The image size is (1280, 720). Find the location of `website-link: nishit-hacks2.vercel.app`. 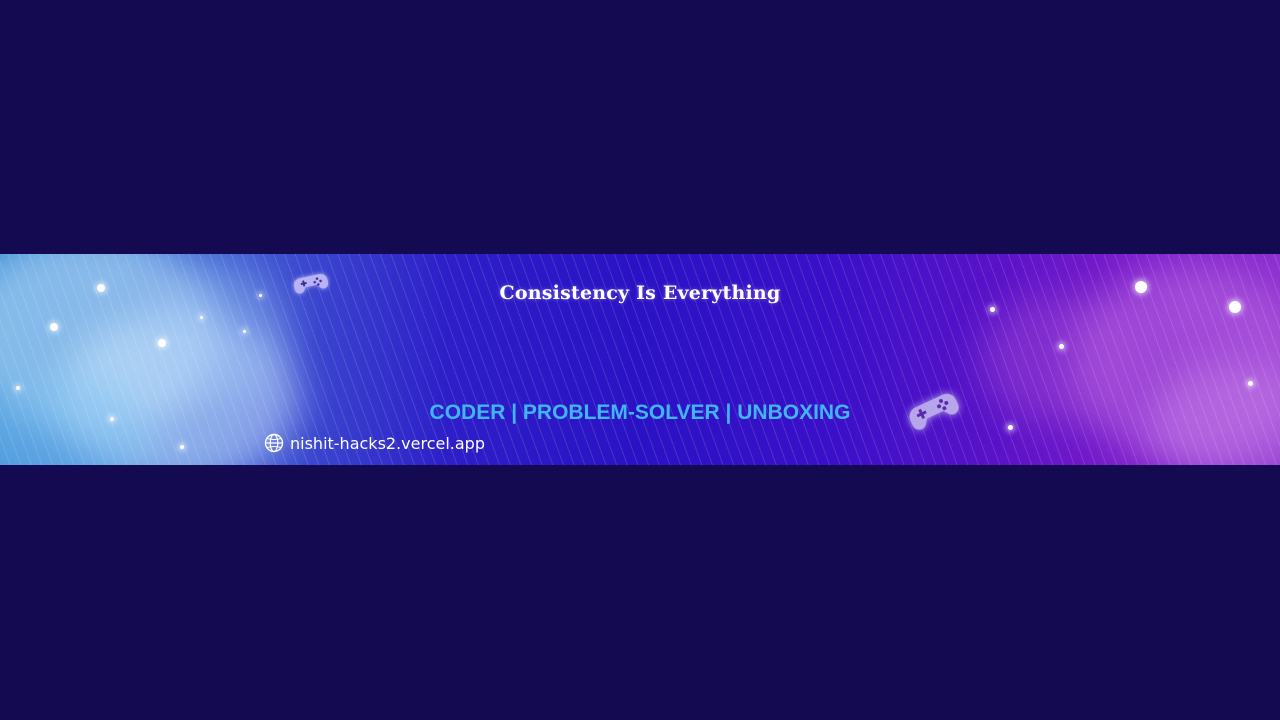

website-link: nishit-hacks2.vercel.app is located at coordinates (374, 443).